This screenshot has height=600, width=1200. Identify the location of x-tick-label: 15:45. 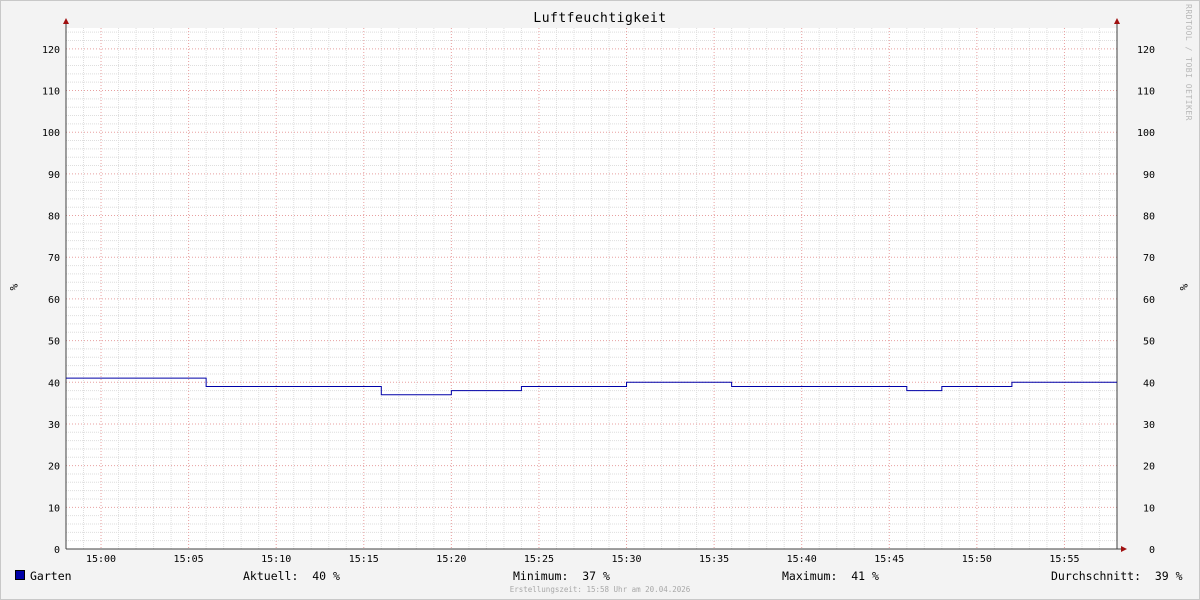
(889, 559).